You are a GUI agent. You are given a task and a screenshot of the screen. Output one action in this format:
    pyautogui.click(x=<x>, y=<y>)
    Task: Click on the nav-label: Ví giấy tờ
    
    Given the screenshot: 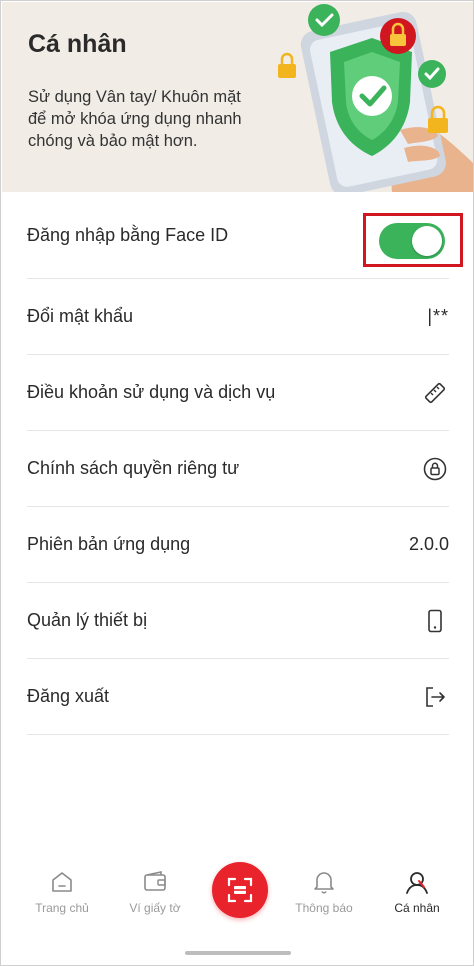 What is the action you would take?
    pyautogui.click(x=155, y=908)
    